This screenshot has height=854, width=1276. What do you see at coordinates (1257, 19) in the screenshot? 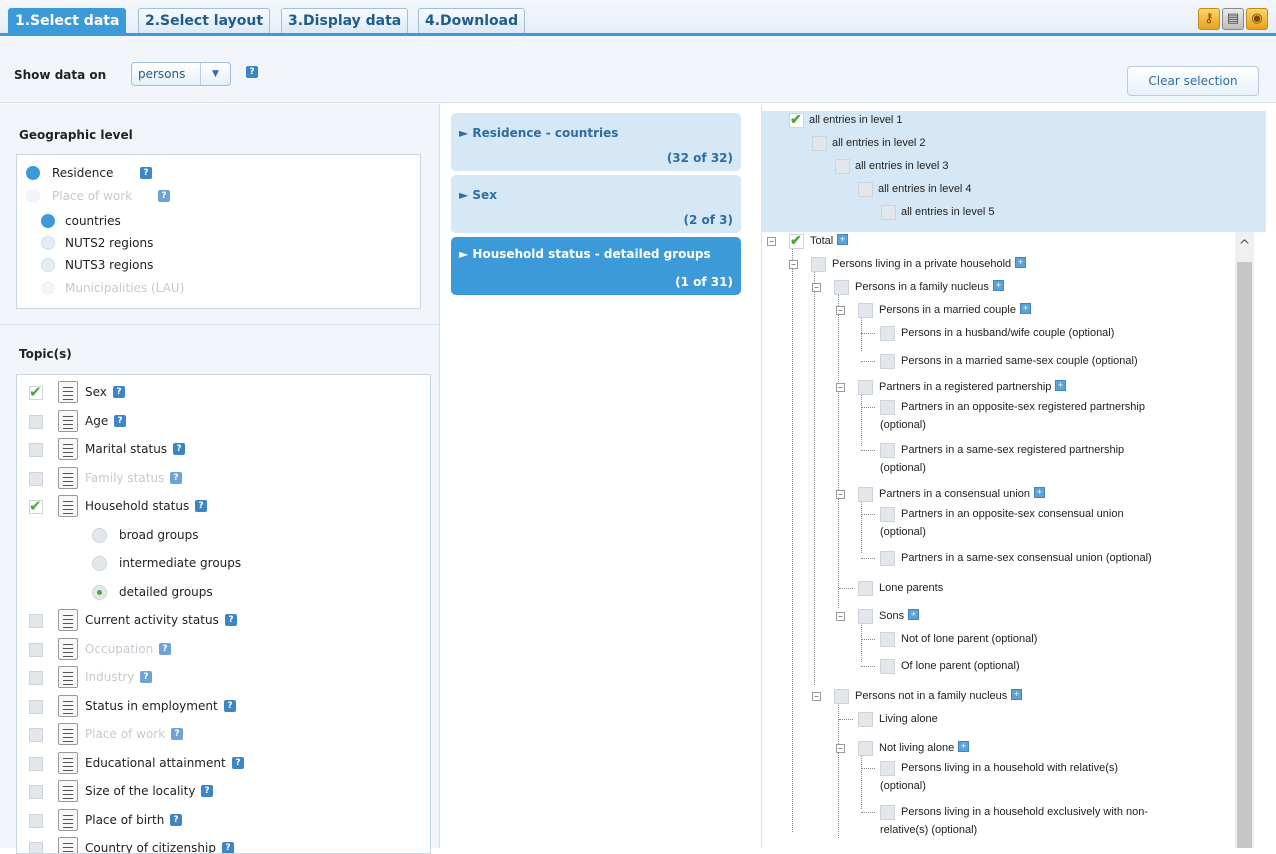
I see `disc-icon: ◉` at bounding box center [1257, 19].